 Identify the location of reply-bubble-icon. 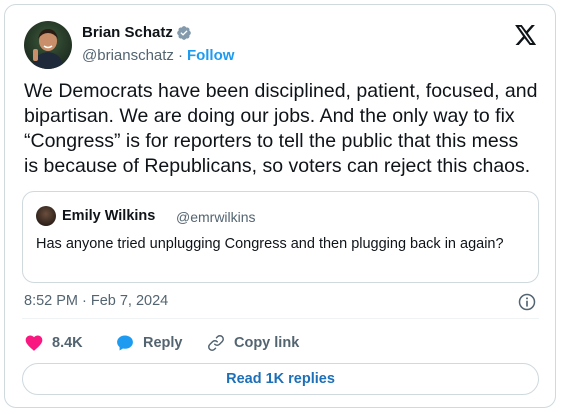
(125, 343).